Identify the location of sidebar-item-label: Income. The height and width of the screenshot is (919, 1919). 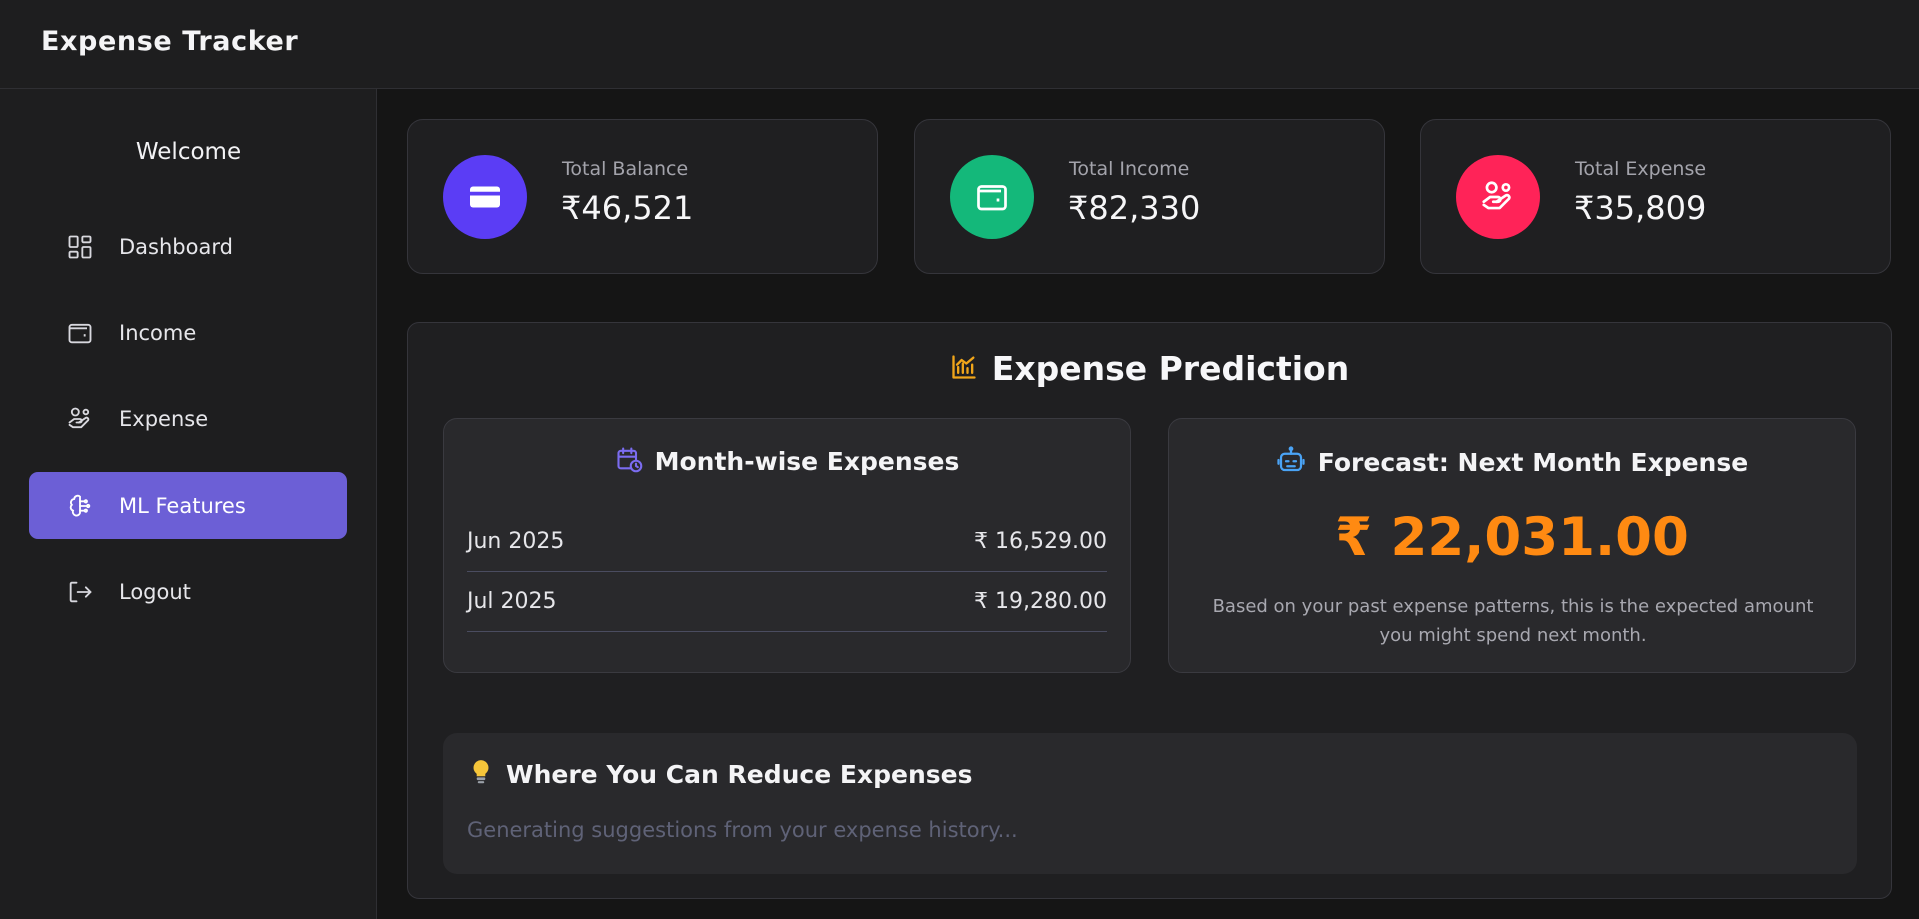
(158, 332).